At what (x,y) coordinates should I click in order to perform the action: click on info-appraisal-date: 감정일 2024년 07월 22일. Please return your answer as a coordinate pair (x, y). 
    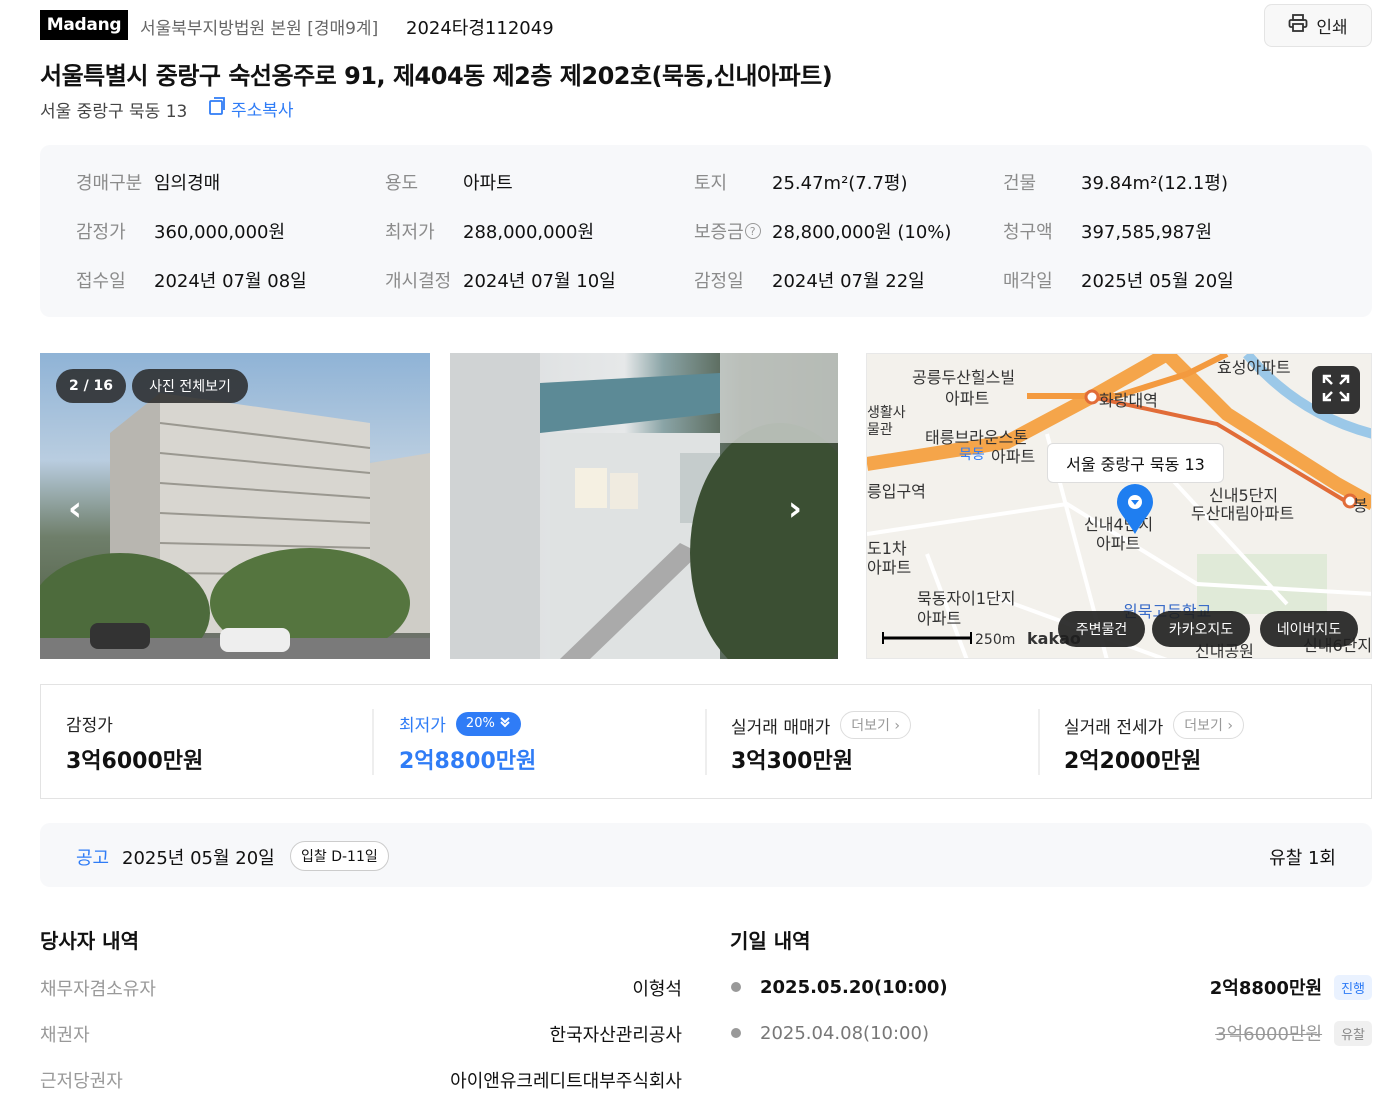
    Looking at the image, I should click on (809, 280).